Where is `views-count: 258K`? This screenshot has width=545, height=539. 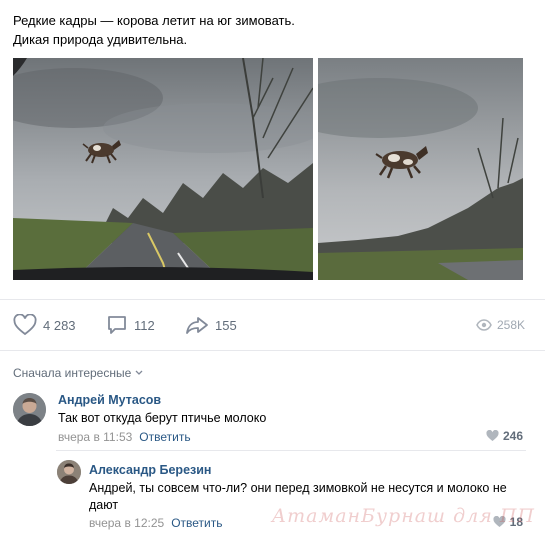 views-count: 258K is located at coordinates (510, 325).